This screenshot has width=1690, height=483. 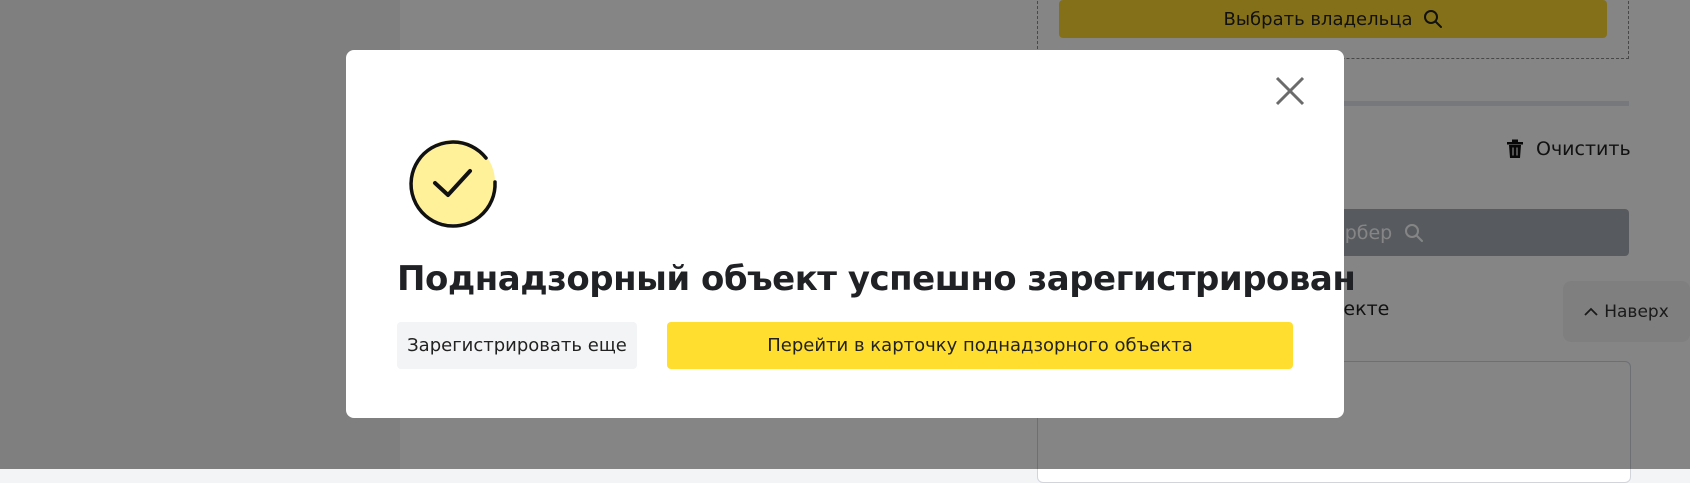 I want to click on register-again-button: Зарегистрировать еще, so click(x=517, y=345).